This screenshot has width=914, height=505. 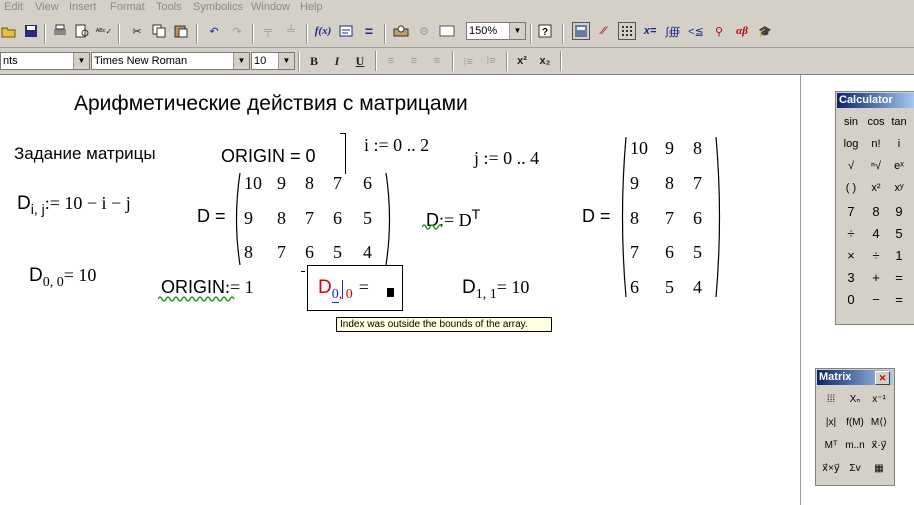 What do you see at coordinates (60, 31) in the screenshot?
I see `print-icon` at bounding box center [60, 31].